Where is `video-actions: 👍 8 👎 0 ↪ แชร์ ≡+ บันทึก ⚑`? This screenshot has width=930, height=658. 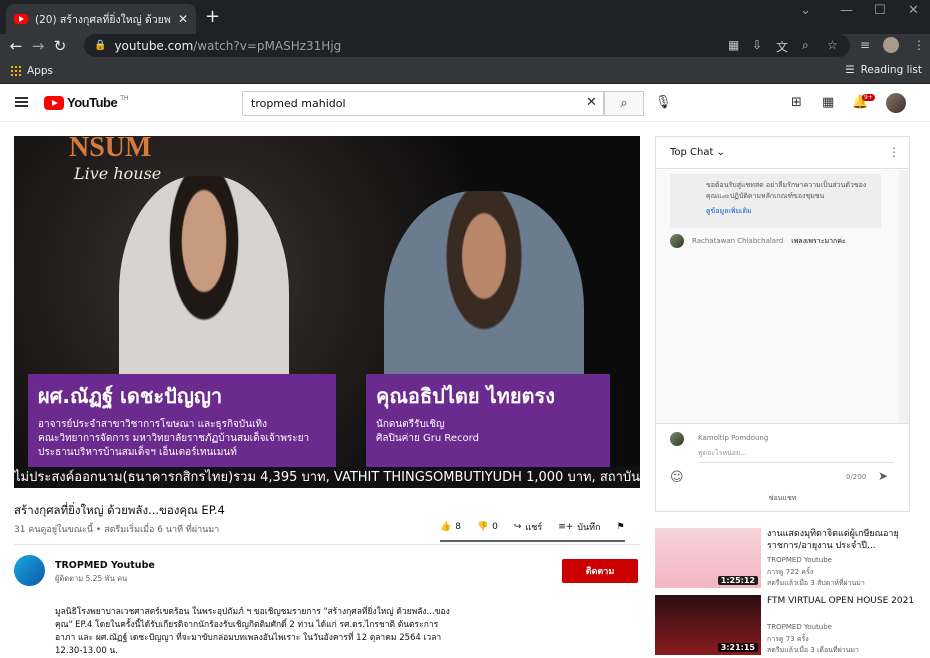 video-actions: 👍 8 👎 0 ↪ แชร์ ≡+ บันทึก ⚑ is located at coordinates (532, 531).